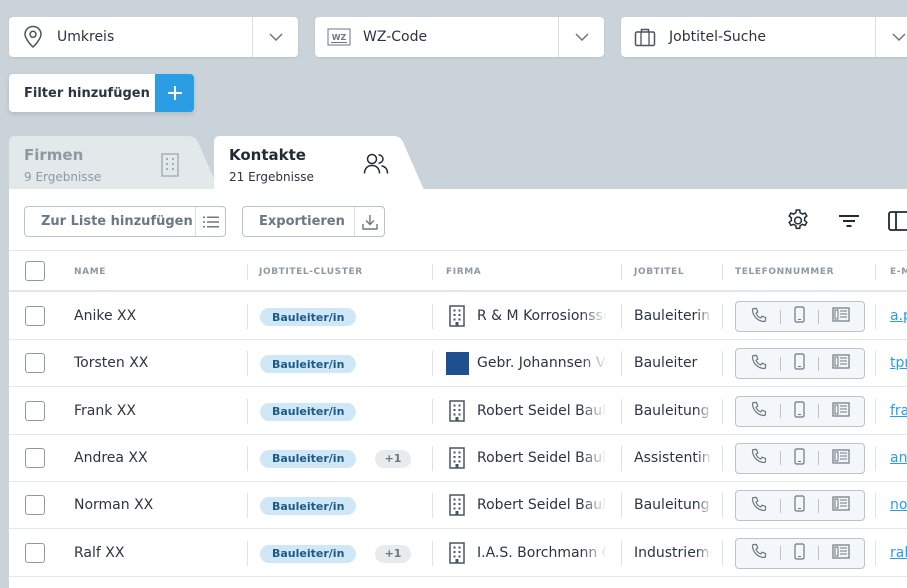 The image size is (907, 588). I want to click on select-all-checkbox, so click(35, 271).